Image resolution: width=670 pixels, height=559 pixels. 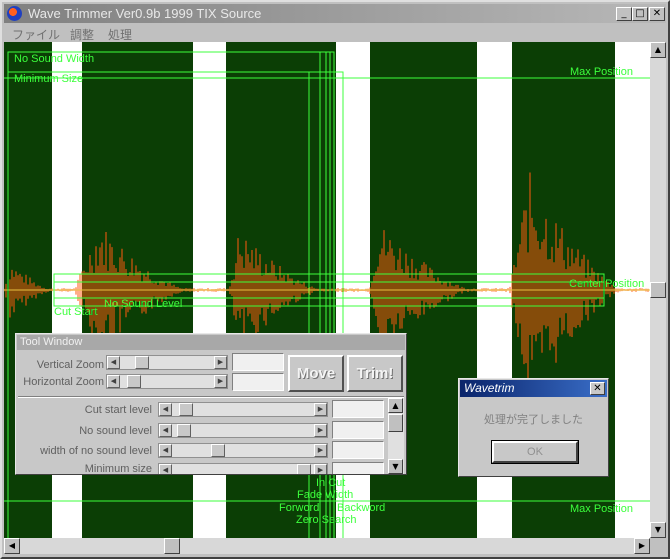 What do you see at coordinates (325, 495) in the screenshot?
I see `label-fade-width: Fade Width` at bounding box center [325, 495].